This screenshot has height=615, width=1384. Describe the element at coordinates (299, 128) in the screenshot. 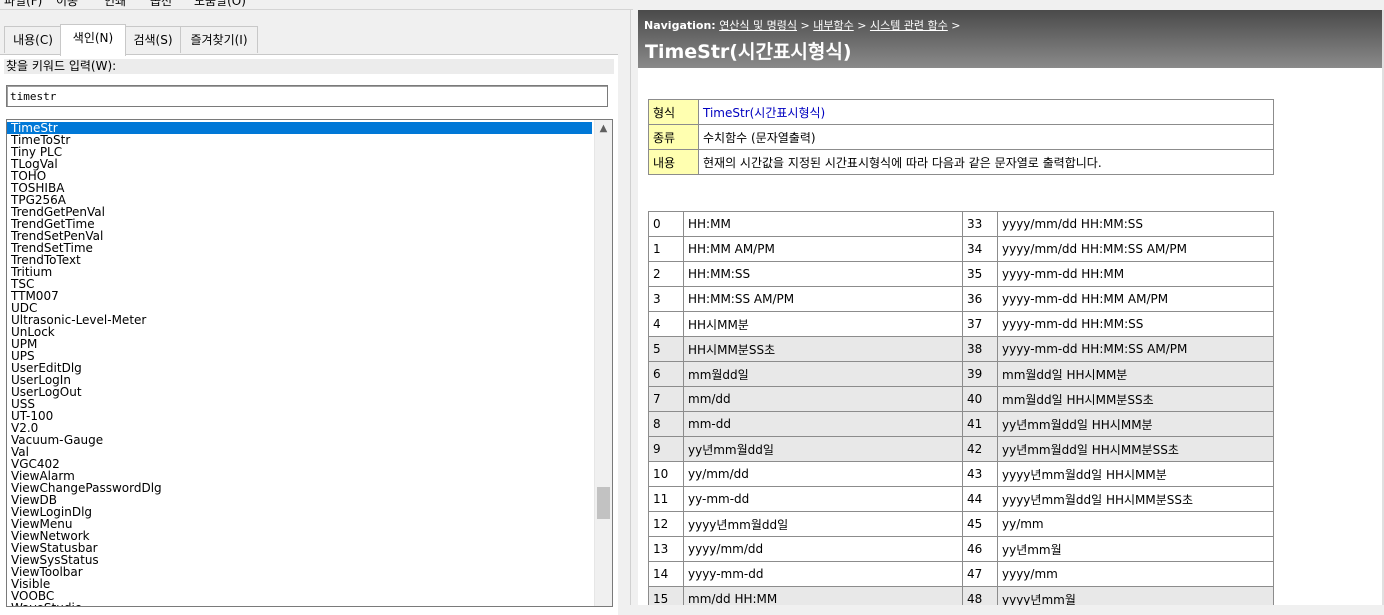

I see `list-item: TimeStr` at that location.